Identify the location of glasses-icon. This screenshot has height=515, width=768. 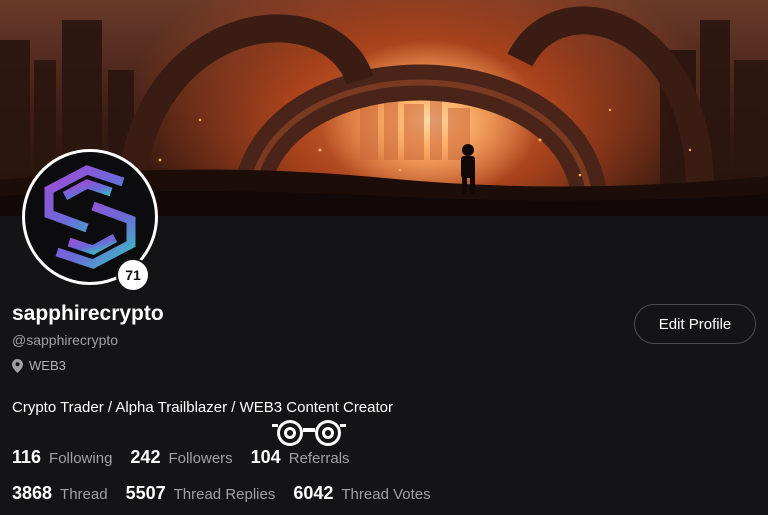
(309, 433).